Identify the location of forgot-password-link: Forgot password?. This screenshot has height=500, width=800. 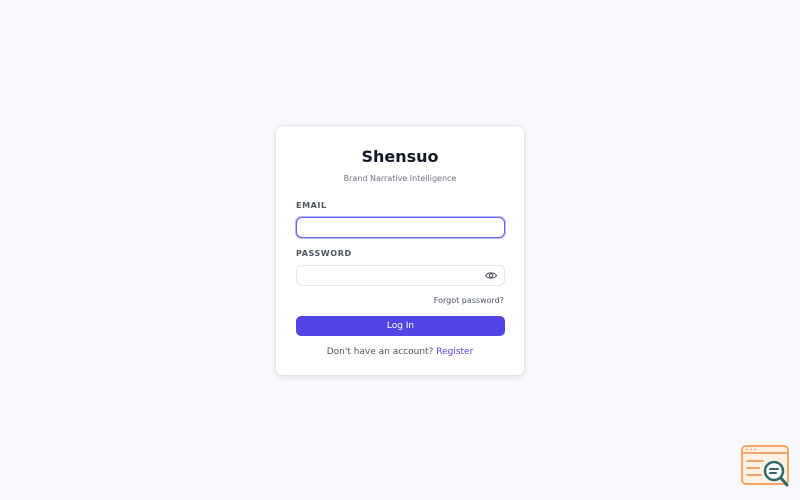
(469, 300).